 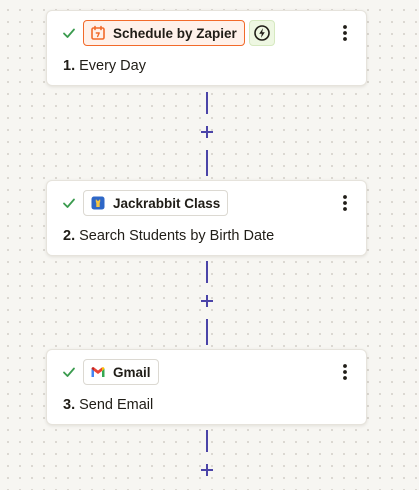 What do you see at coordinates (69, 405) in the screenshot?
I see `step-number: 3.` at bounding box center [69, 405].